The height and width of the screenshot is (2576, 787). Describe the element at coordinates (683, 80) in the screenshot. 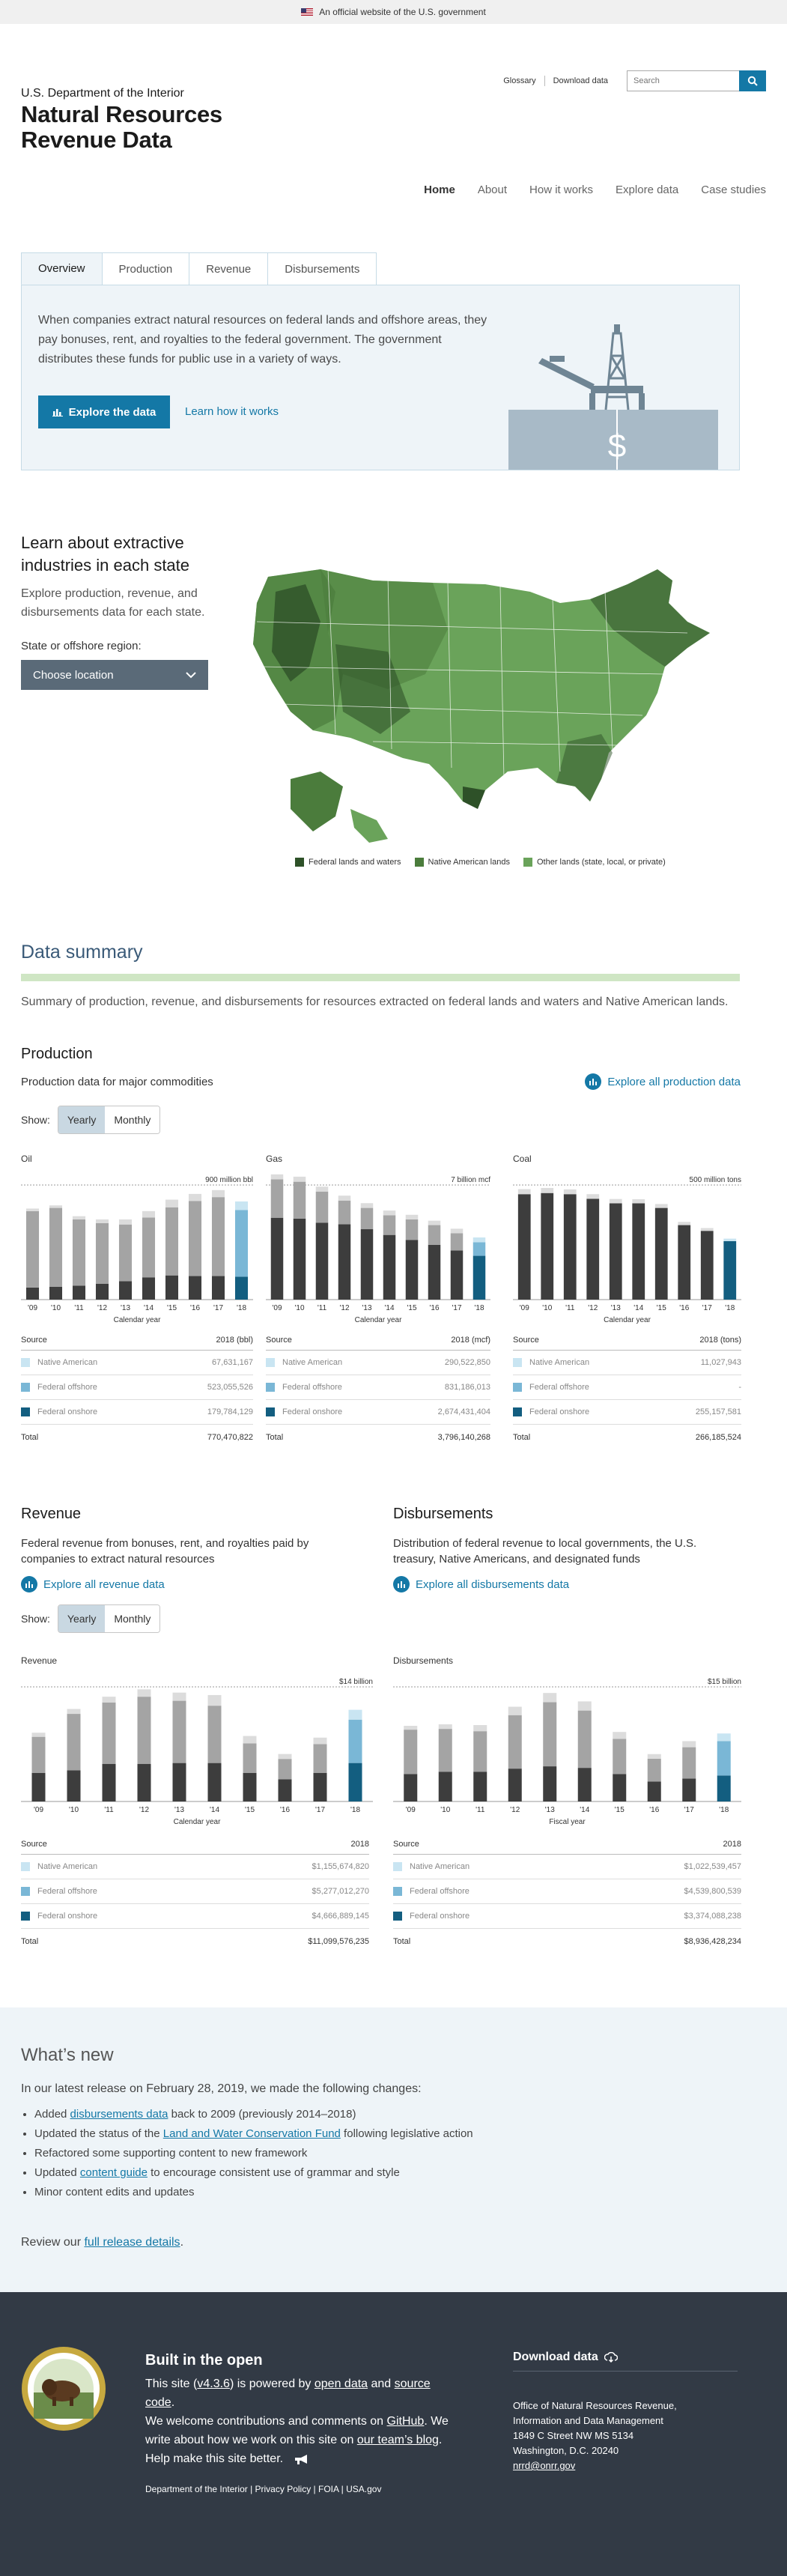

I see `search-input` at that location.